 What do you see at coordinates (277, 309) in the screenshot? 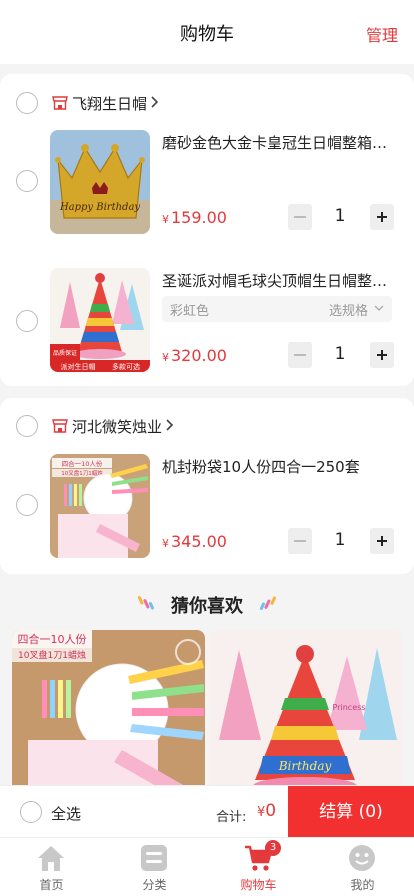
I see `spec-selector: 彩虹色 选规格` at bounding box center [277, 309].